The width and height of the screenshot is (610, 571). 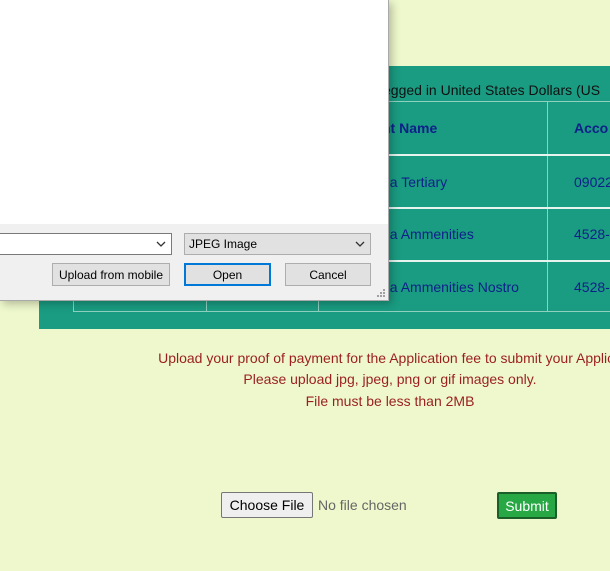 I want to click on panel-heading: egged in United States Dollars (US, so click(x=492, y=90).